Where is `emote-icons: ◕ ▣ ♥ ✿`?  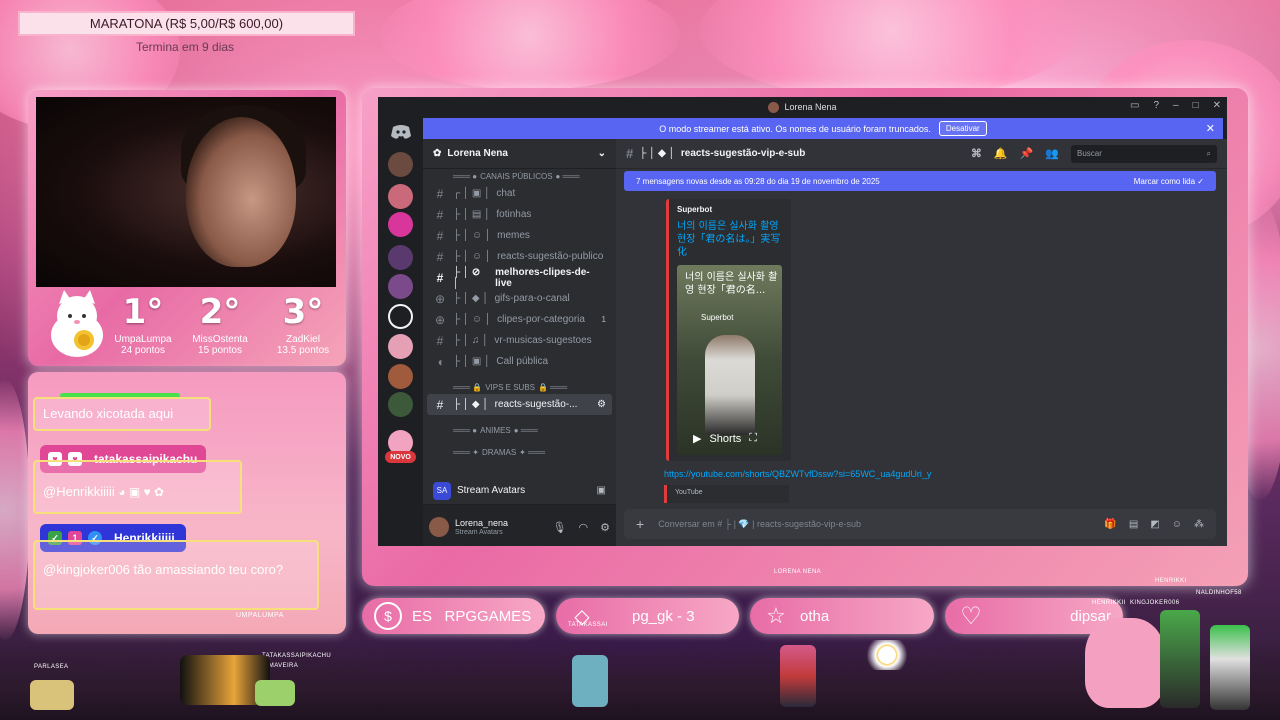
emote-icons: ◕ ▣ ♥ ✿ is located at coordinates (141, 492).